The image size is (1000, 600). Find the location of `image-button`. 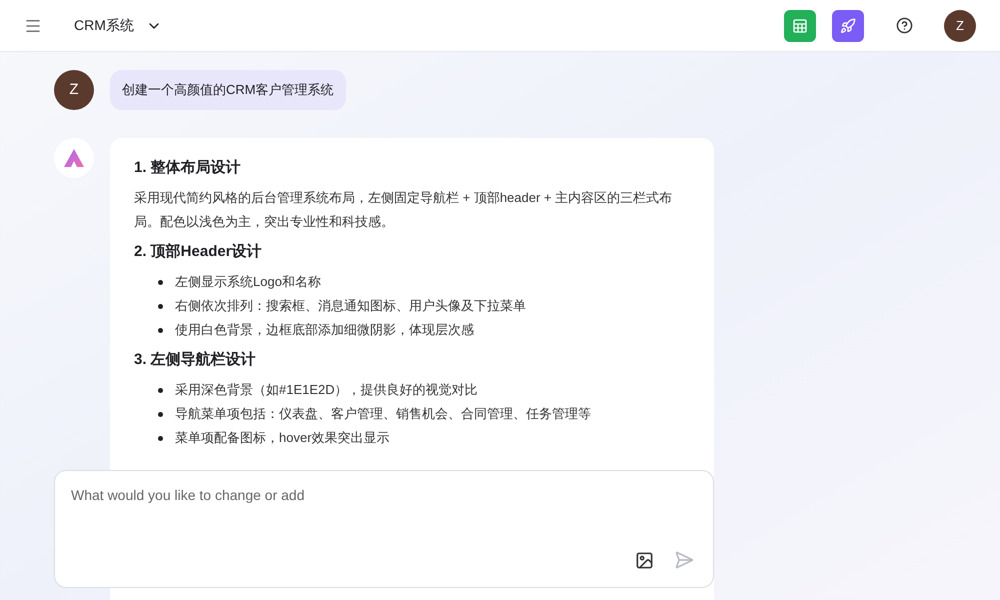

image-button is located at coordinates (644, 560).